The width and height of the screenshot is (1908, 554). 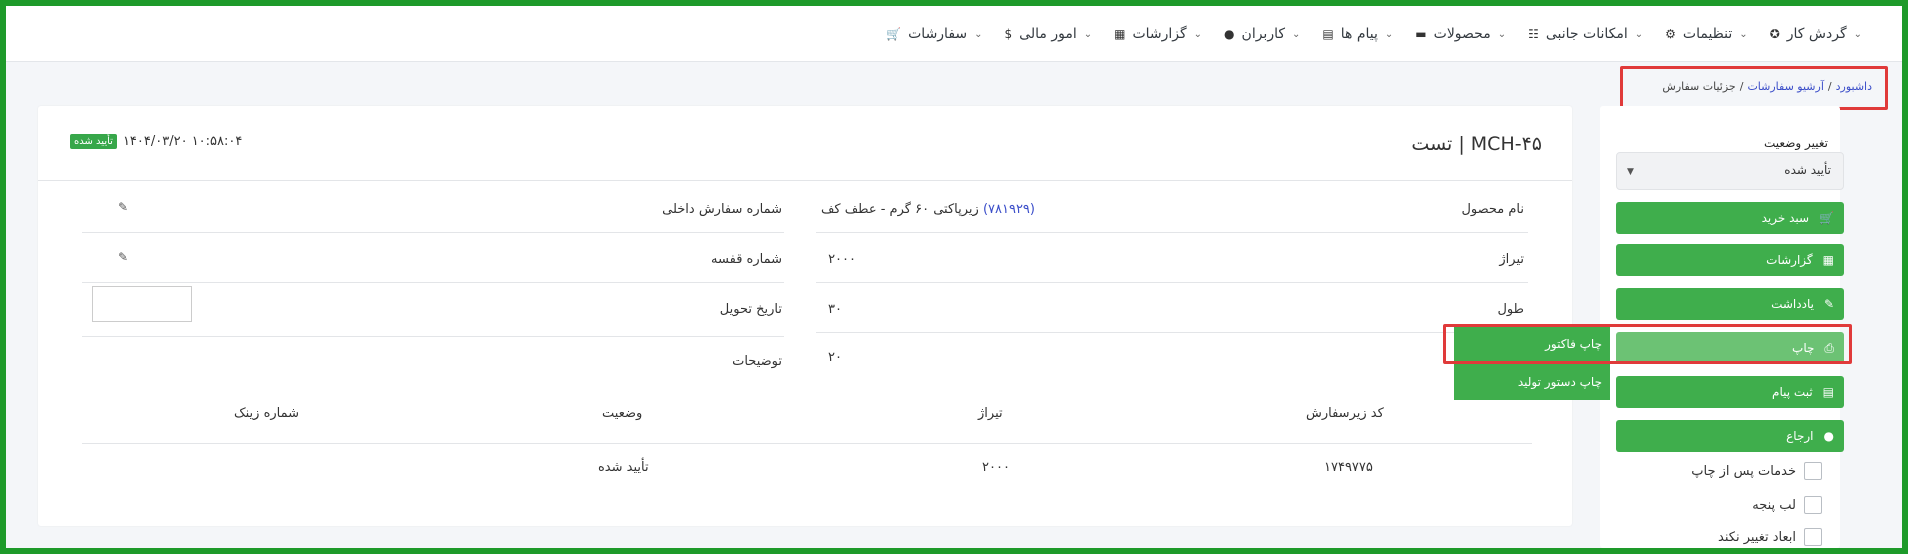 I want to click on print-production-order-item: چاپ دستور تولید, so click(x=1532, y=382).